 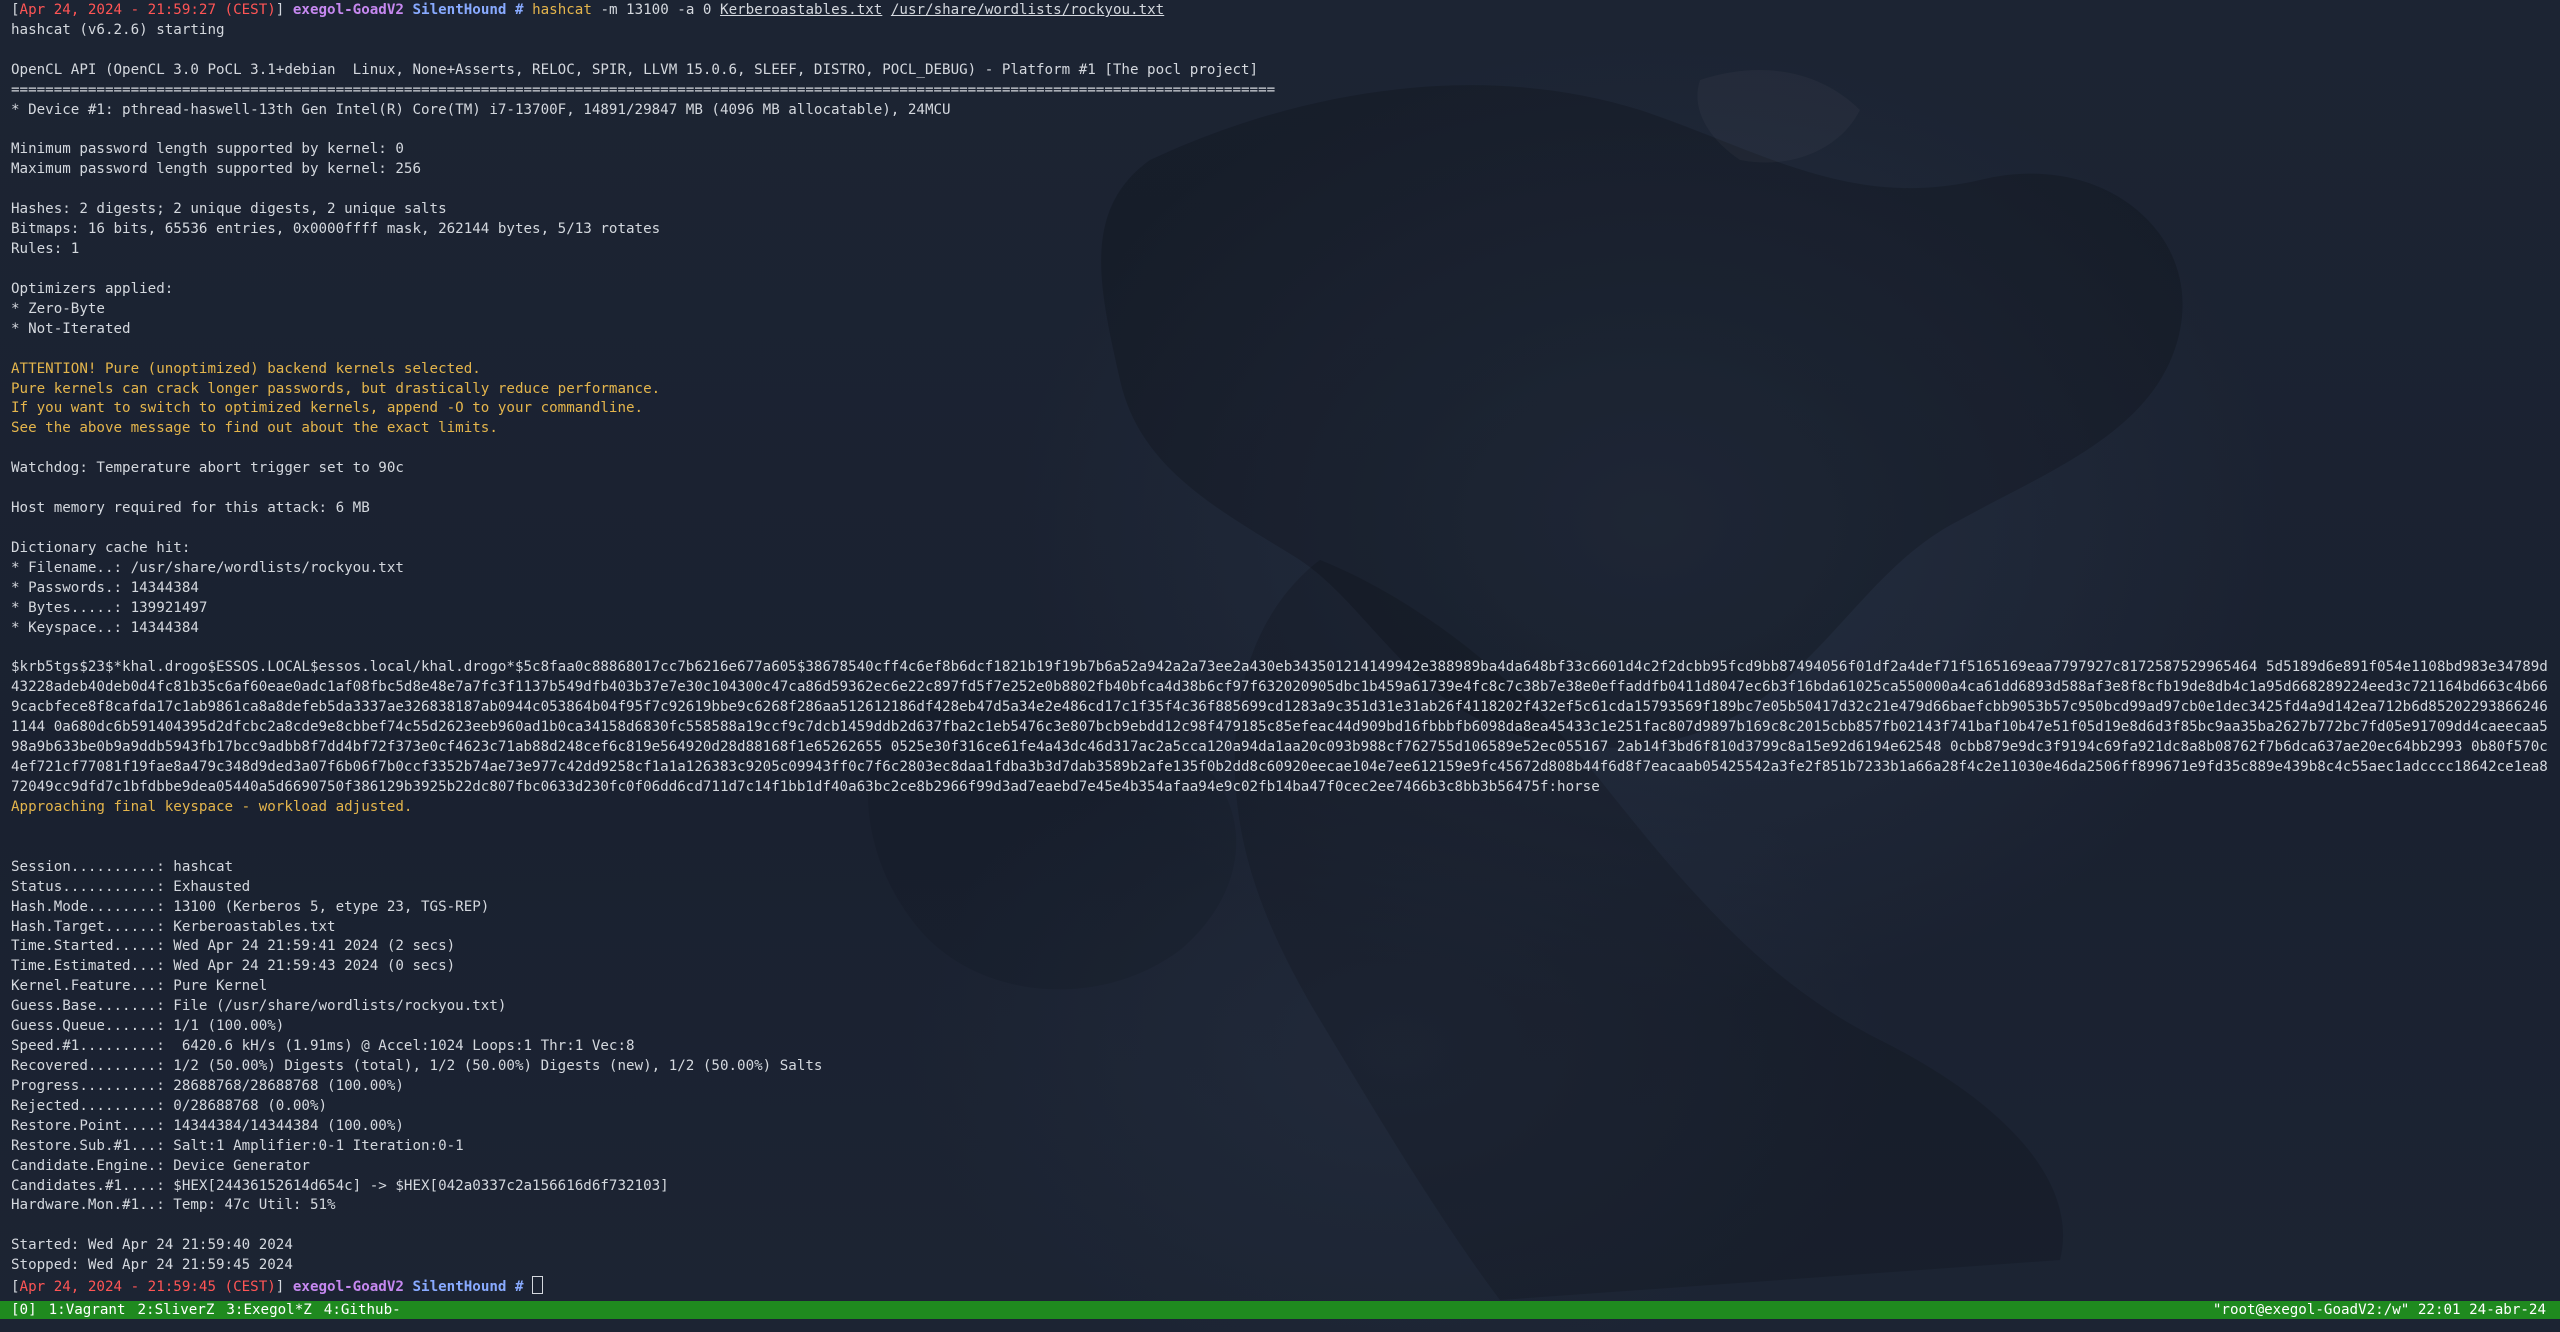 I want to click on status-rejected: Rejected.........: 0/28688768 (0.00%), so click(x=169, y=1105).